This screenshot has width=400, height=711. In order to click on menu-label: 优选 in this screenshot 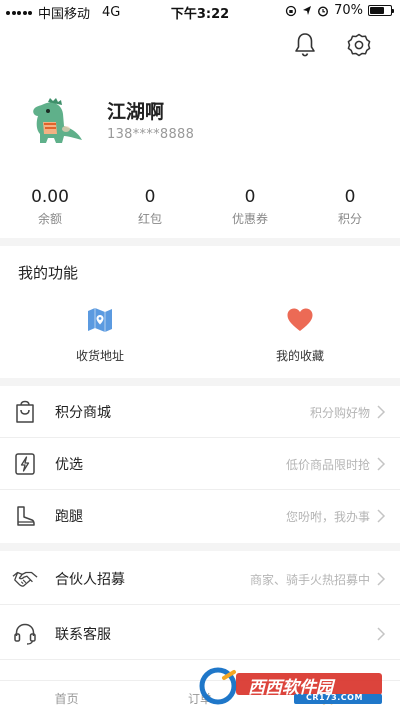, I will do `click(69, 465)`.